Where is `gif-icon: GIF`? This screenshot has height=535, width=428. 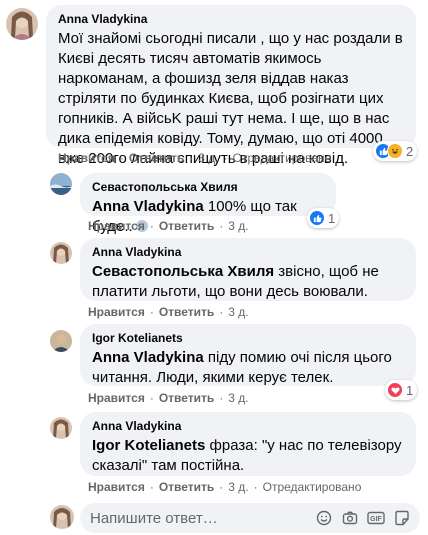 gif-icon: GIF is located at coordinates (376, 518).